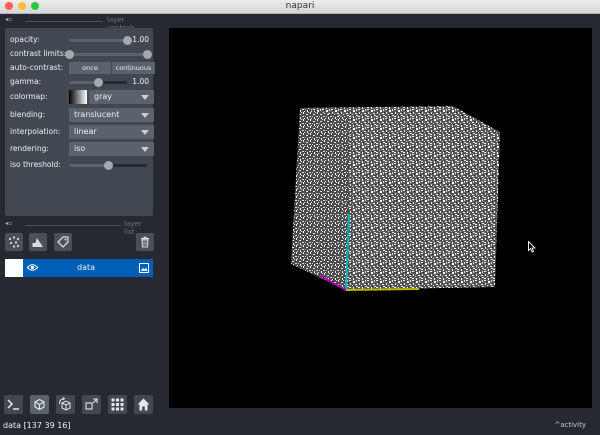 This screenshot has width=600, height=435. Describe the element at coordinates (423, 204) in the screenshot. I see `cube-front-face` at that location.